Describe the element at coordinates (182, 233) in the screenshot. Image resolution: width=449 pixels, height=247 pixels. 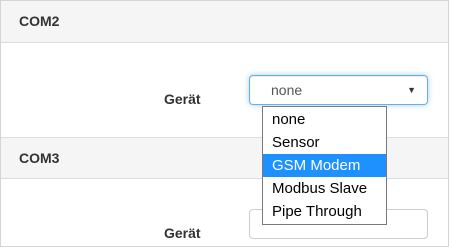
I see `com3-device-label: Gerät` at that location.